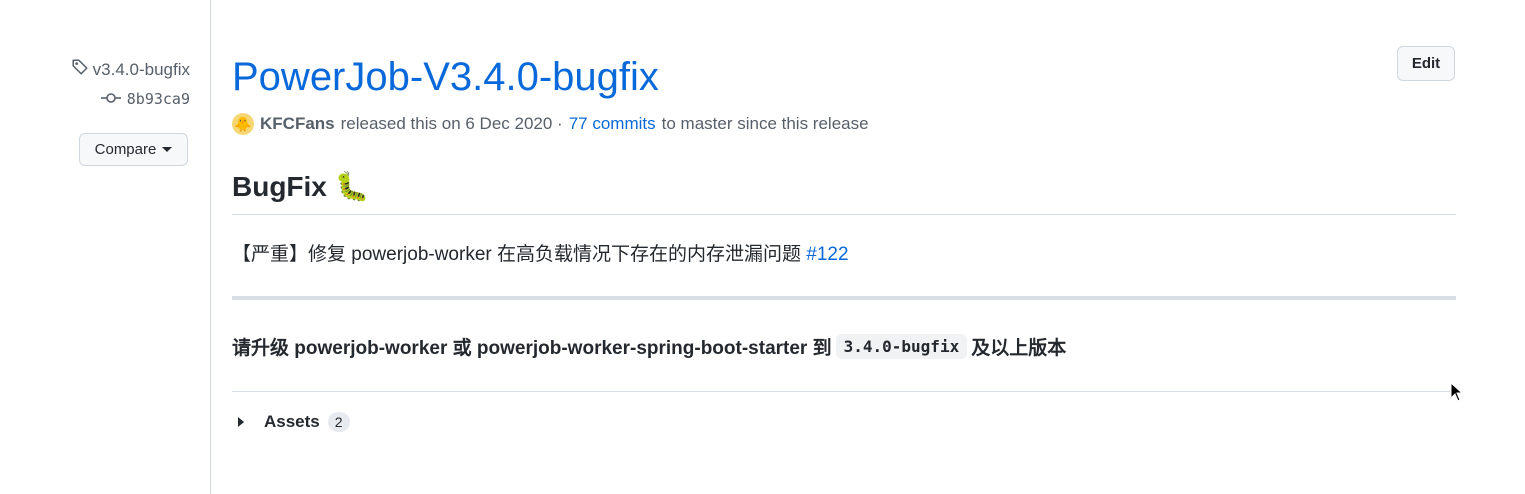  What do you see at coordinates (297, 124) in the screenshot?
I see `author-link: KFCFans` at bounding box center [297, 124].